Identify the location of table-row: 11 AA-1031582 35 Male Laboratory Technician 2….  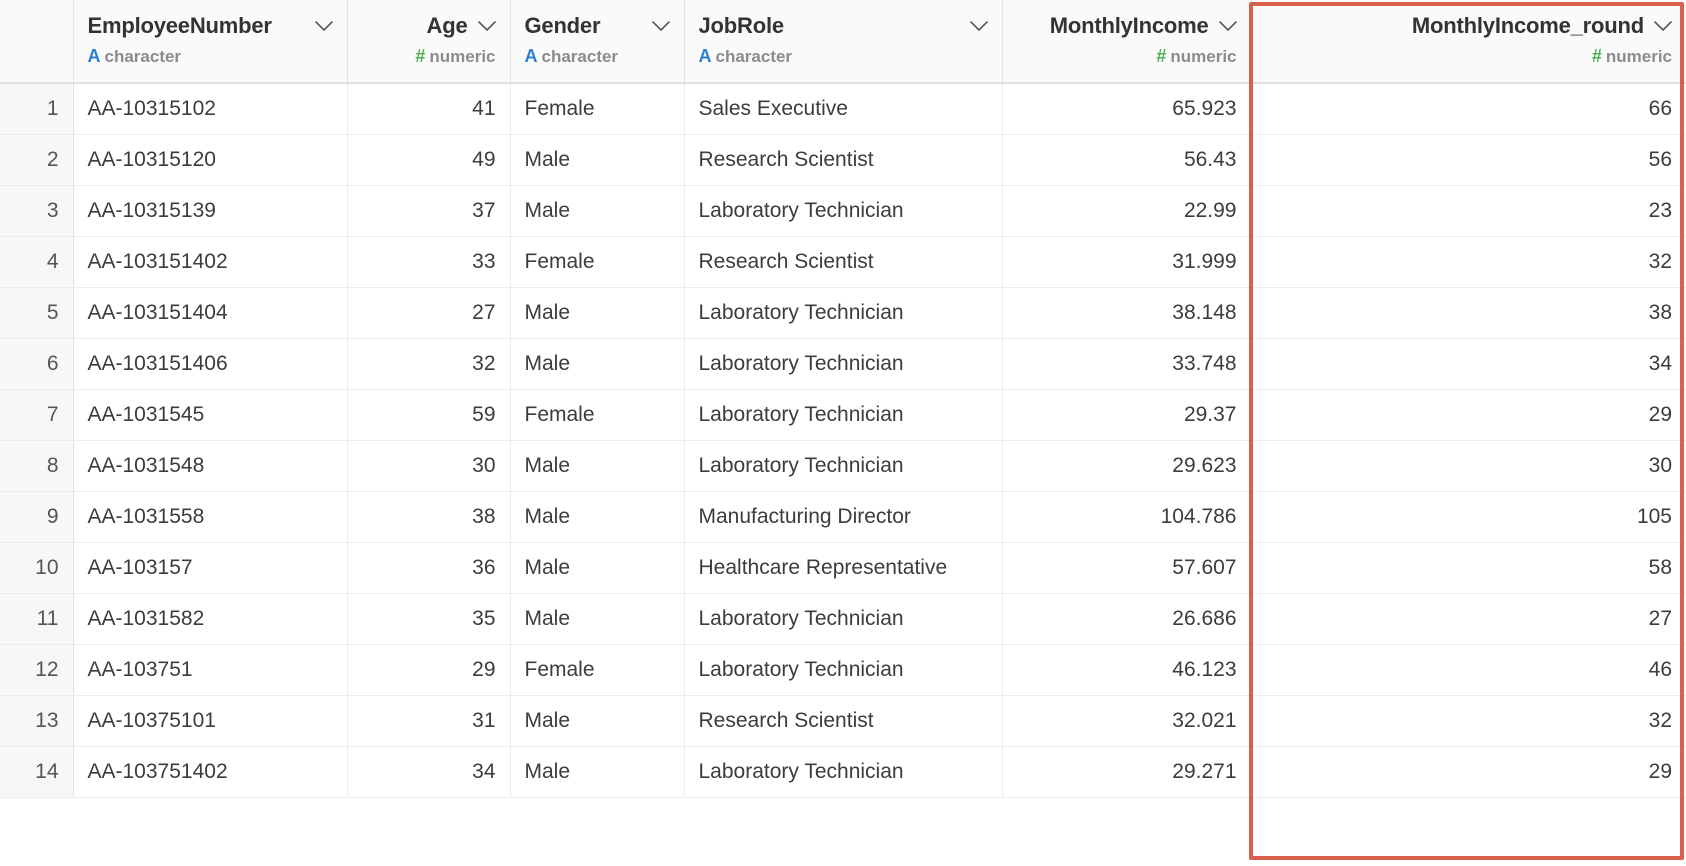
(843, 619).